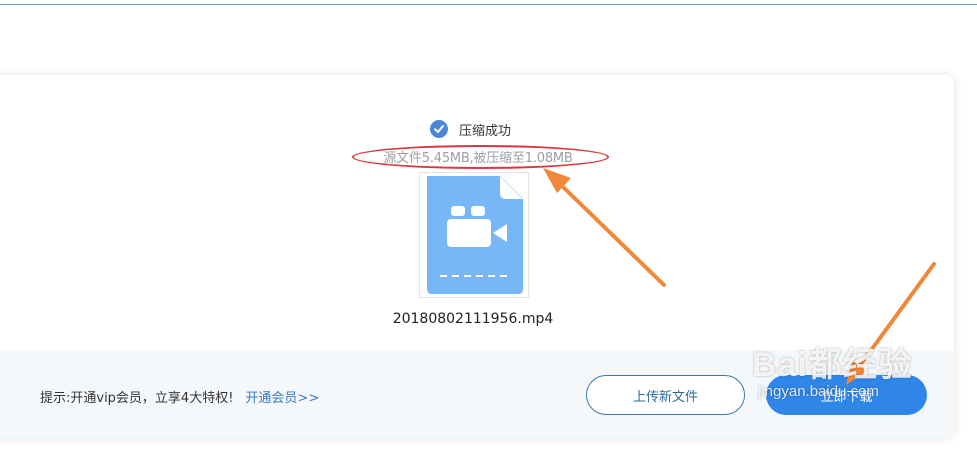  I want to click on status-label: 压缩成功, so click(485, 131).